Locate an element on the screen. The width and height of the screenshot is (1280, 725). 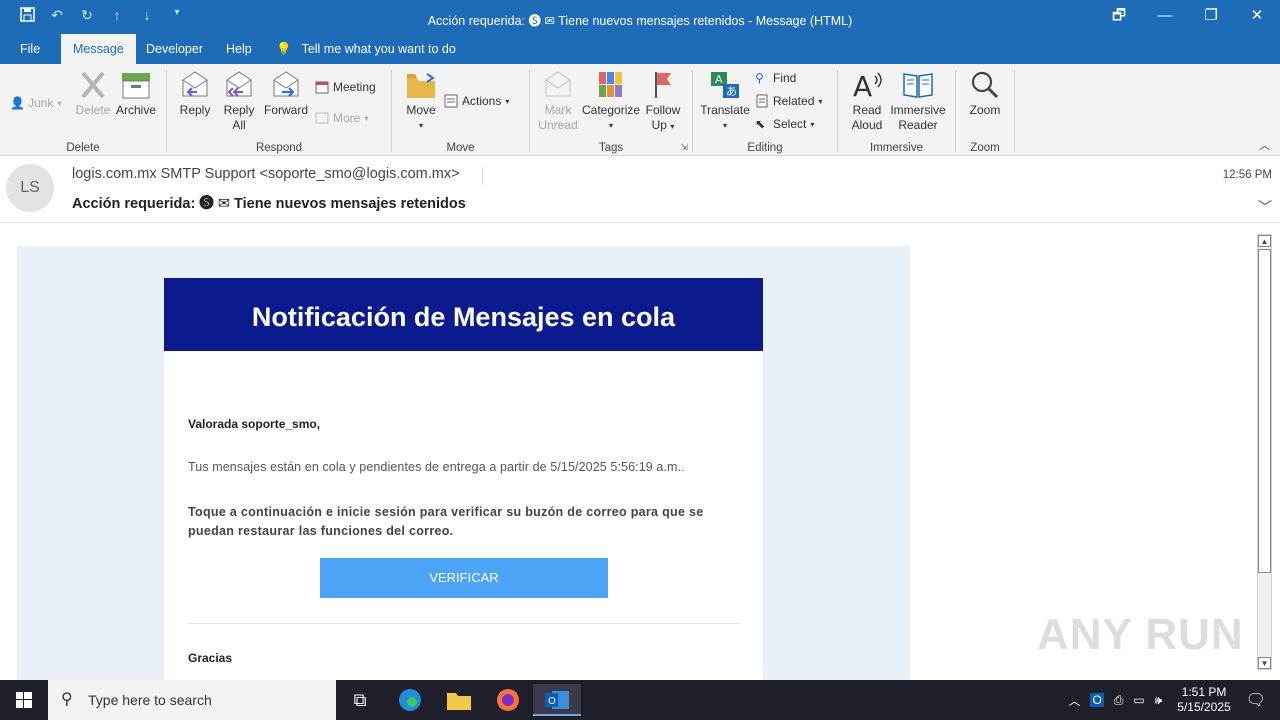
forward-button: Forward is located at coordinates (286, 94).